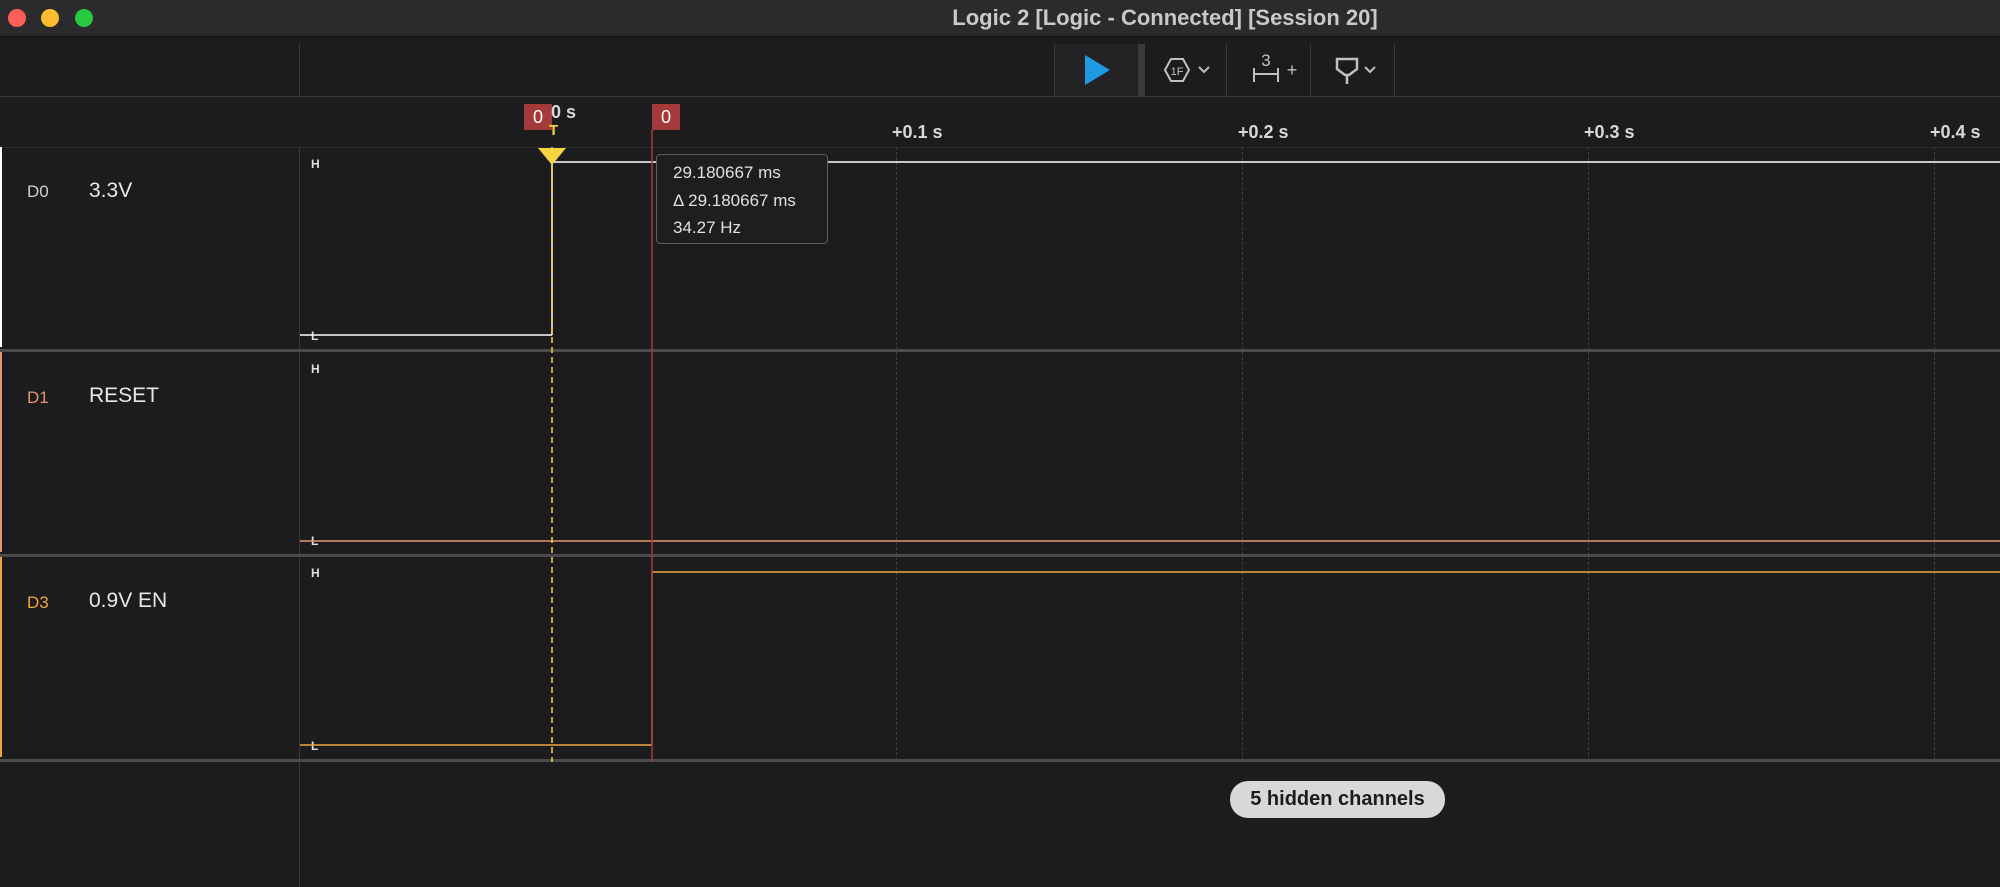 The image size is (2000, 887). What do you see at coordinates (1337, 799) in the screenshot?
I see `hidden-channels-button: 5 hidden channels` at bounding box center [1337, 799].